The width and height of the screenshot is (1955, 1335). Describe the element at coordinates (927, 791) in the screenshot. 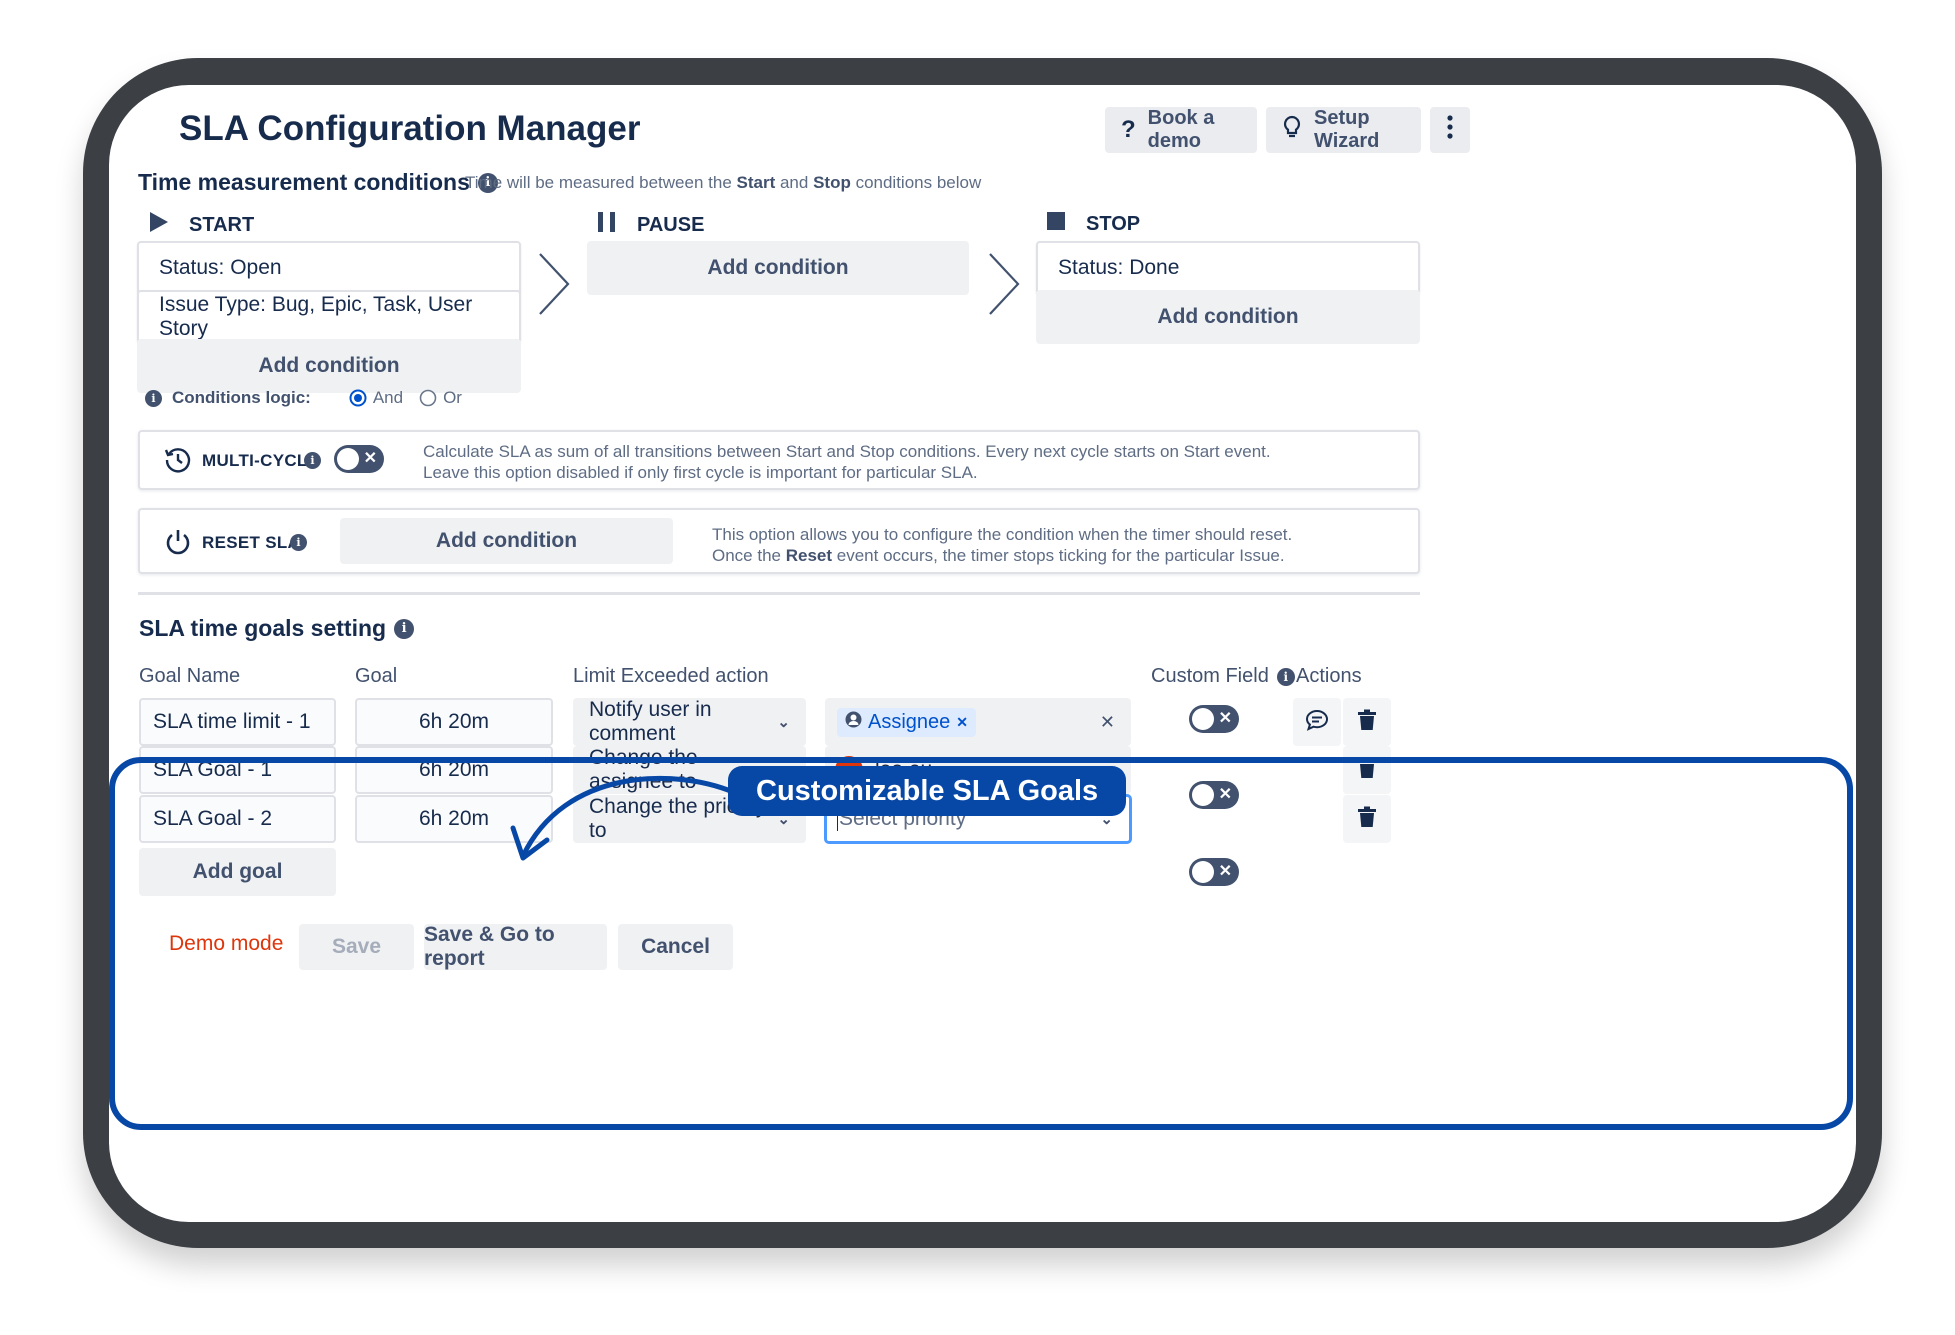

I see `customizable-goals-callout: Customizable SLA Goals` at that location.